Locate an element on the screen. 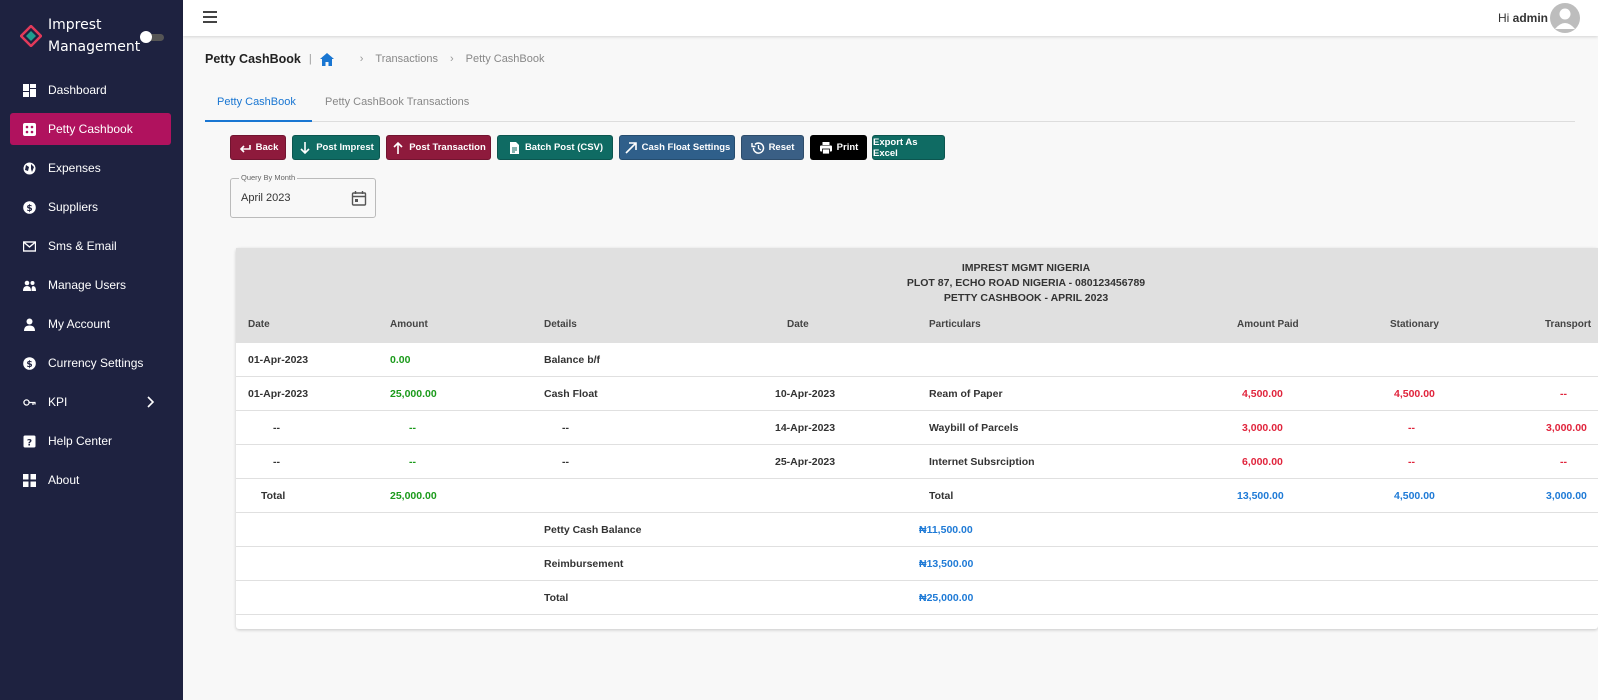 The height and width of the screenshot is (700, 1598). summary-row: Petty Cash Balance ₦11,500.00 is located at coordinates (917, 530).